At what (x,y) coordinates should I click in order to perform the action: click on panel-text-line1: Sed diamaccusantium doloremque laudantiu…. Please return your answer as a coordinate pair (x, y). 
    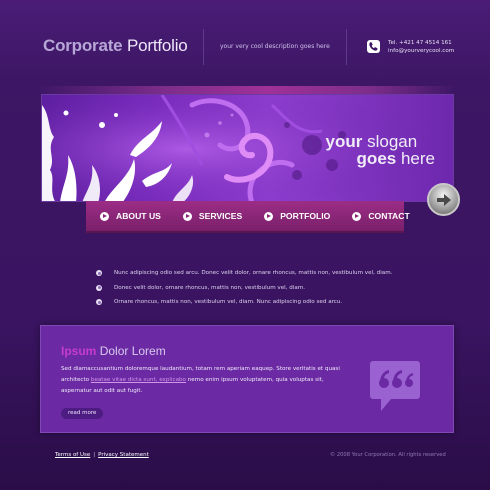
    Looking at the image, I should click on (200, 369).